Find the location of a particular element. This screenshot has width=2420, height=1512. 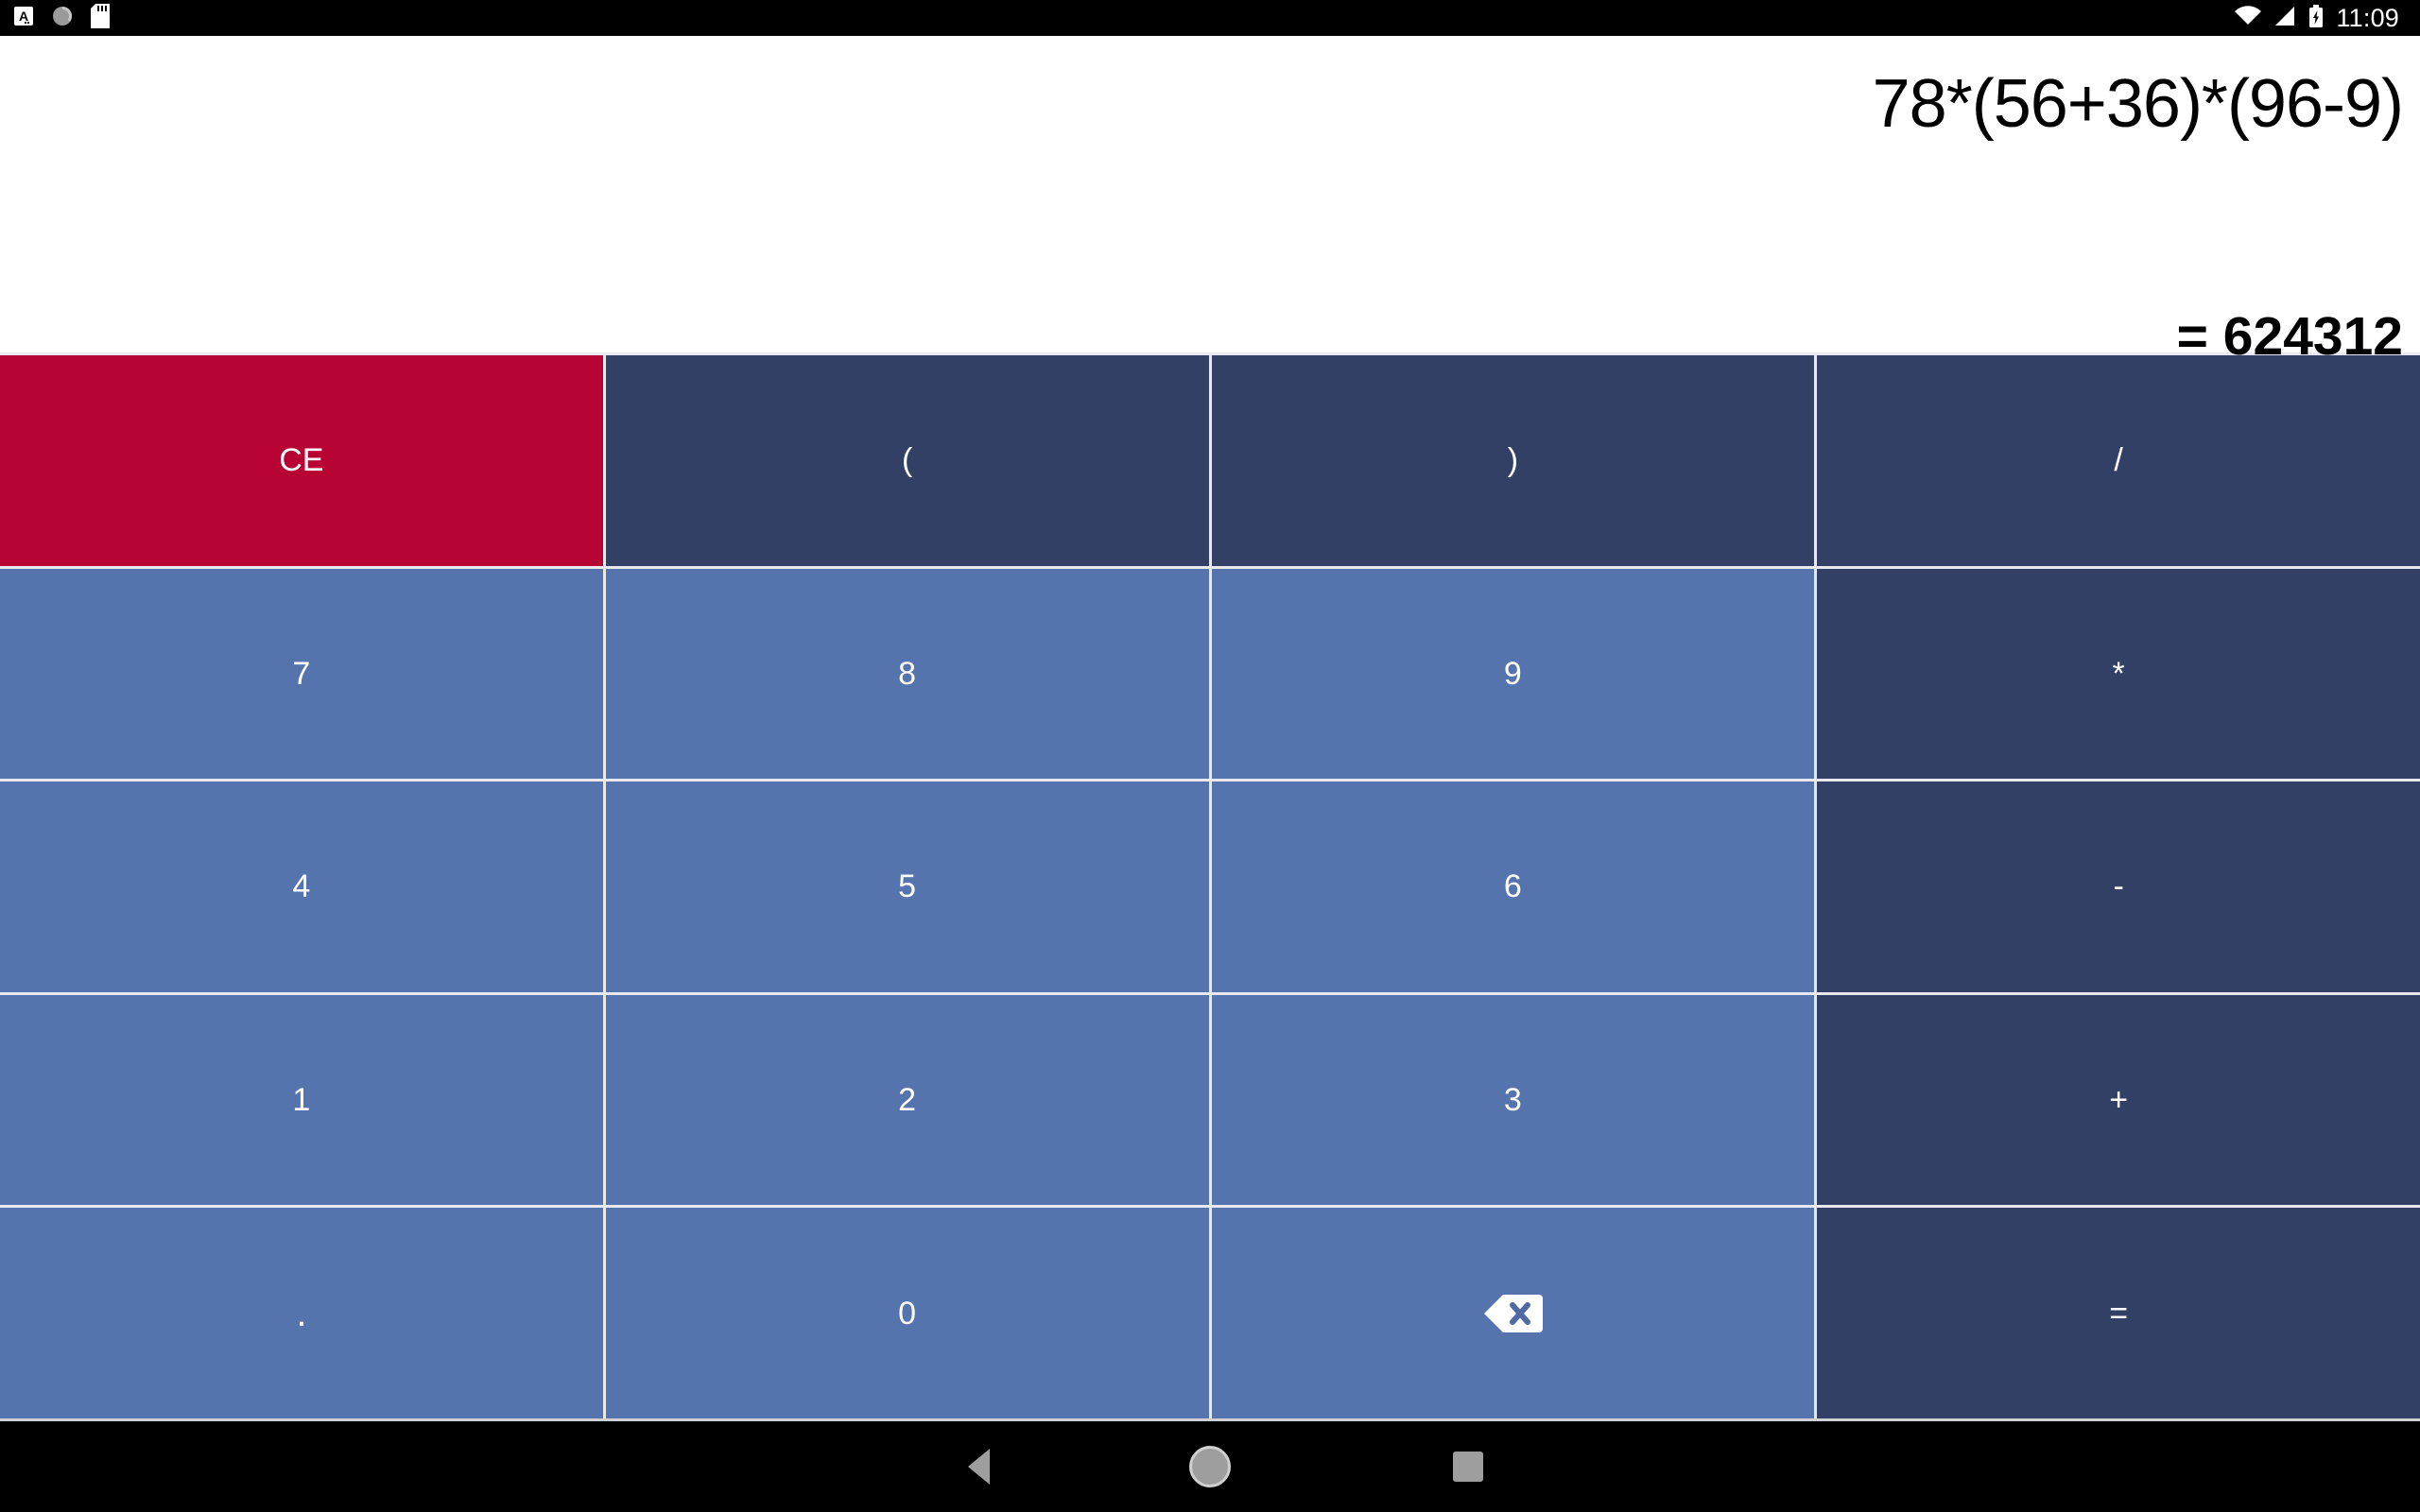

digit-5-button: 5 is located at coordinates (907, 887).